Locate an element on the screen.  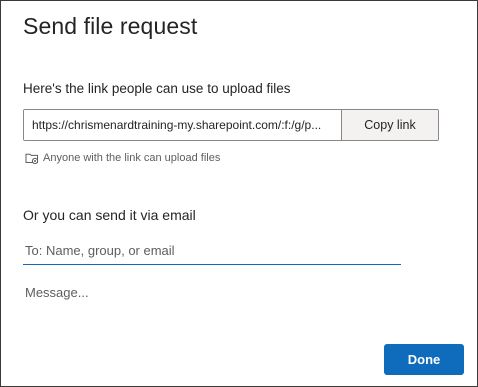
to-recipients-input is located at coordinates (212, 251).